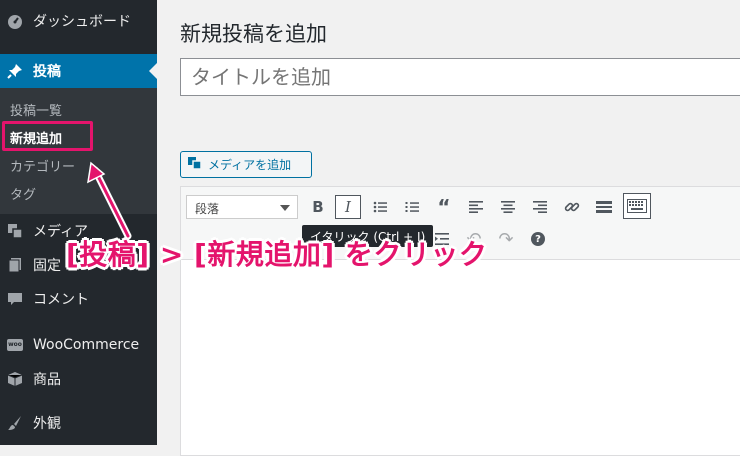 The width and height of the screenshot is (740, 456). I want to click on bullet-list-icon, so click(380, 207).